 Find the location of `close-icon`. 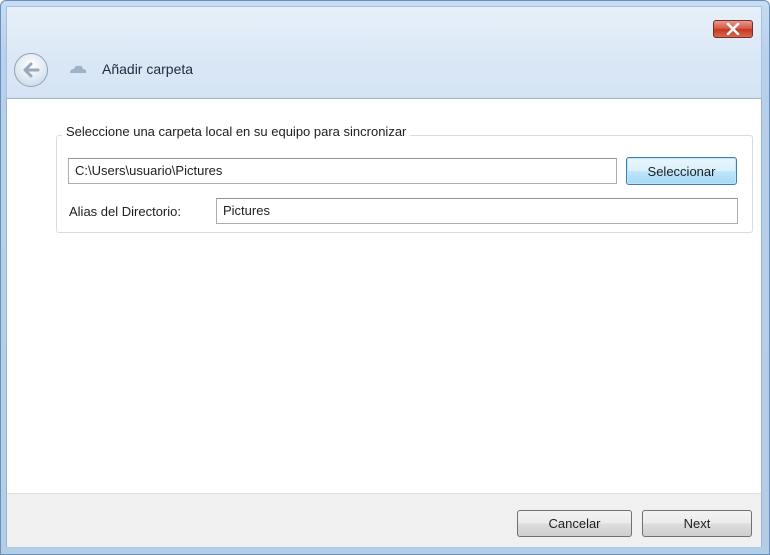

close-icon is located at coordinates (733, 29).